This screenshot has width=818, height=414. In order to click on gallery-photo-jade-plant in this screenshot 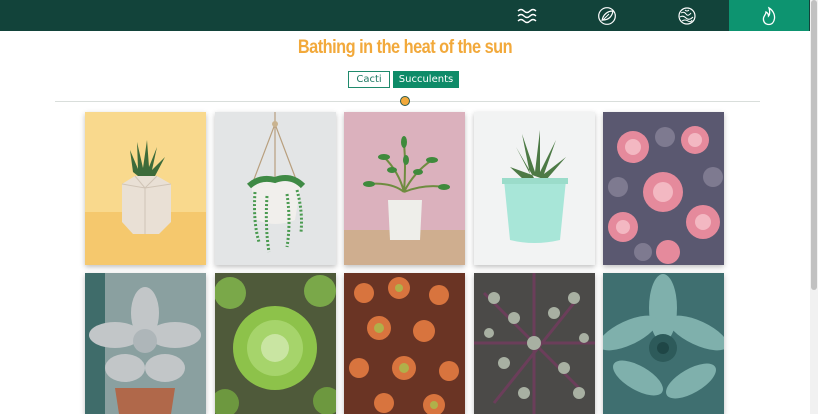, I will do `click(404, 188)`.